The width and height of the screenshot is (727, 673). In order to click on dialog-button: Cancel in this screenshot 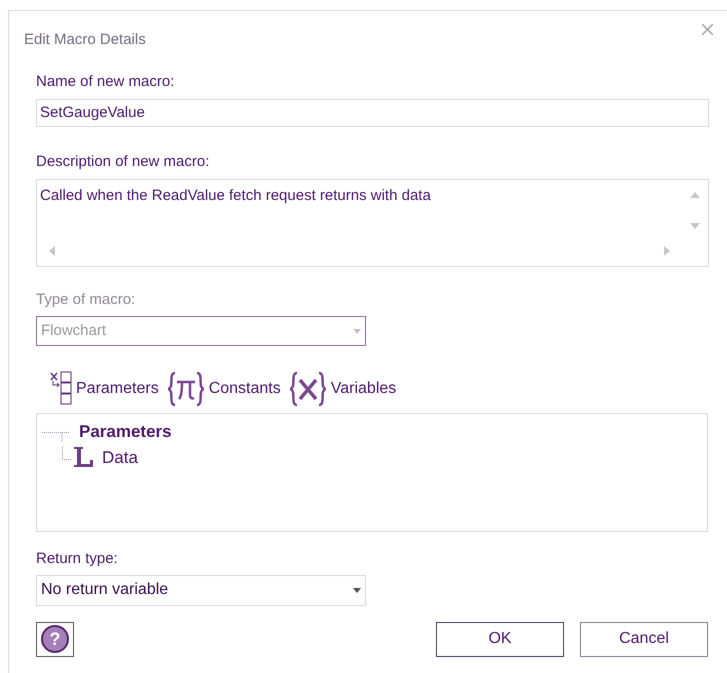, I will do `click(644, 639)`.